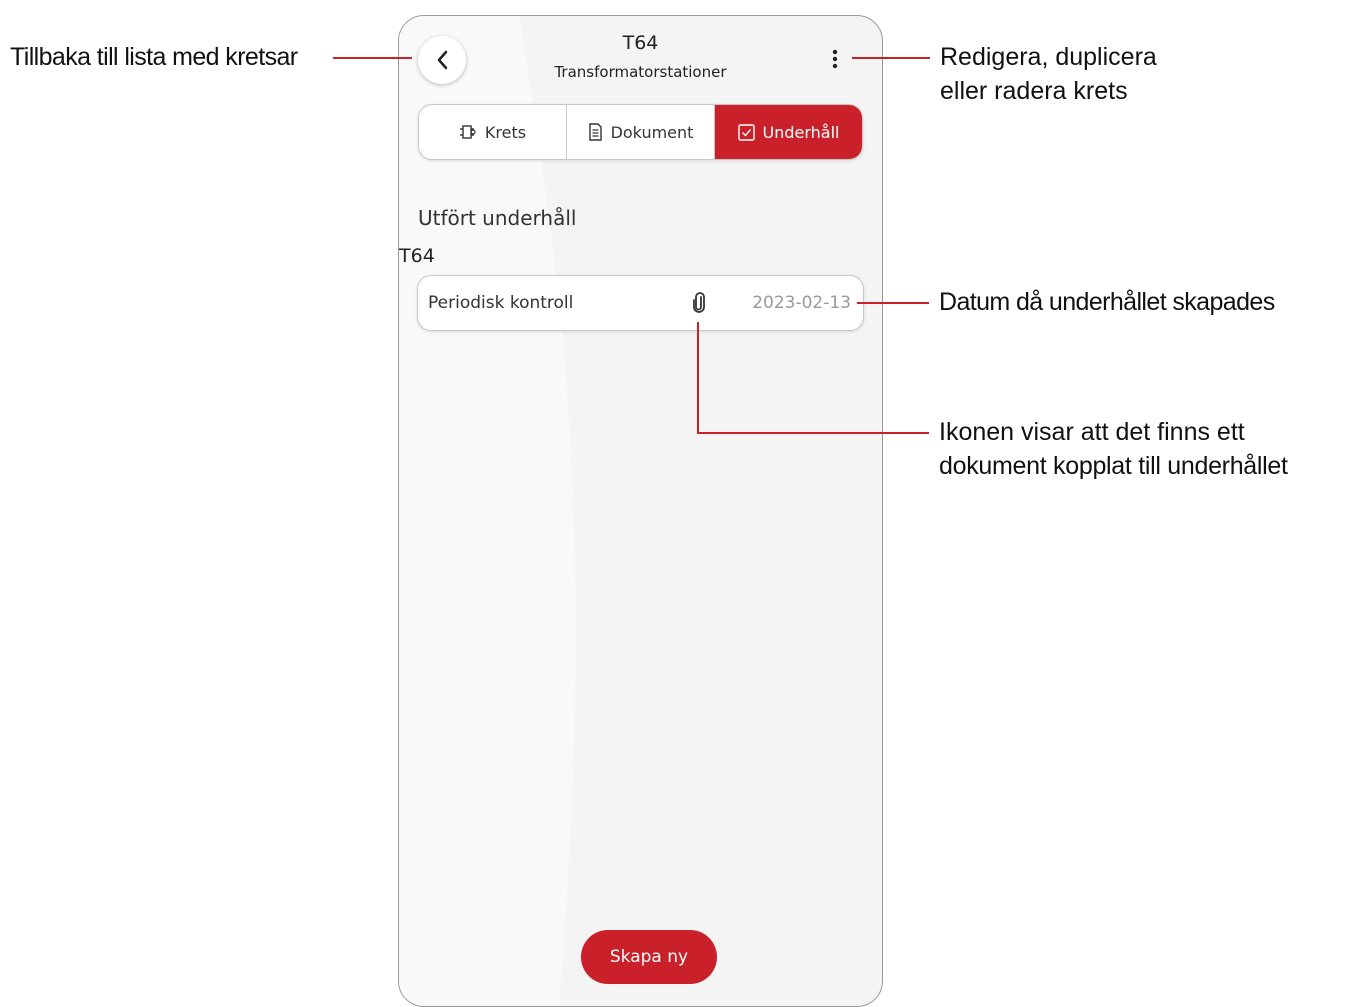  I want to click on background-wave, so click(487, 511).